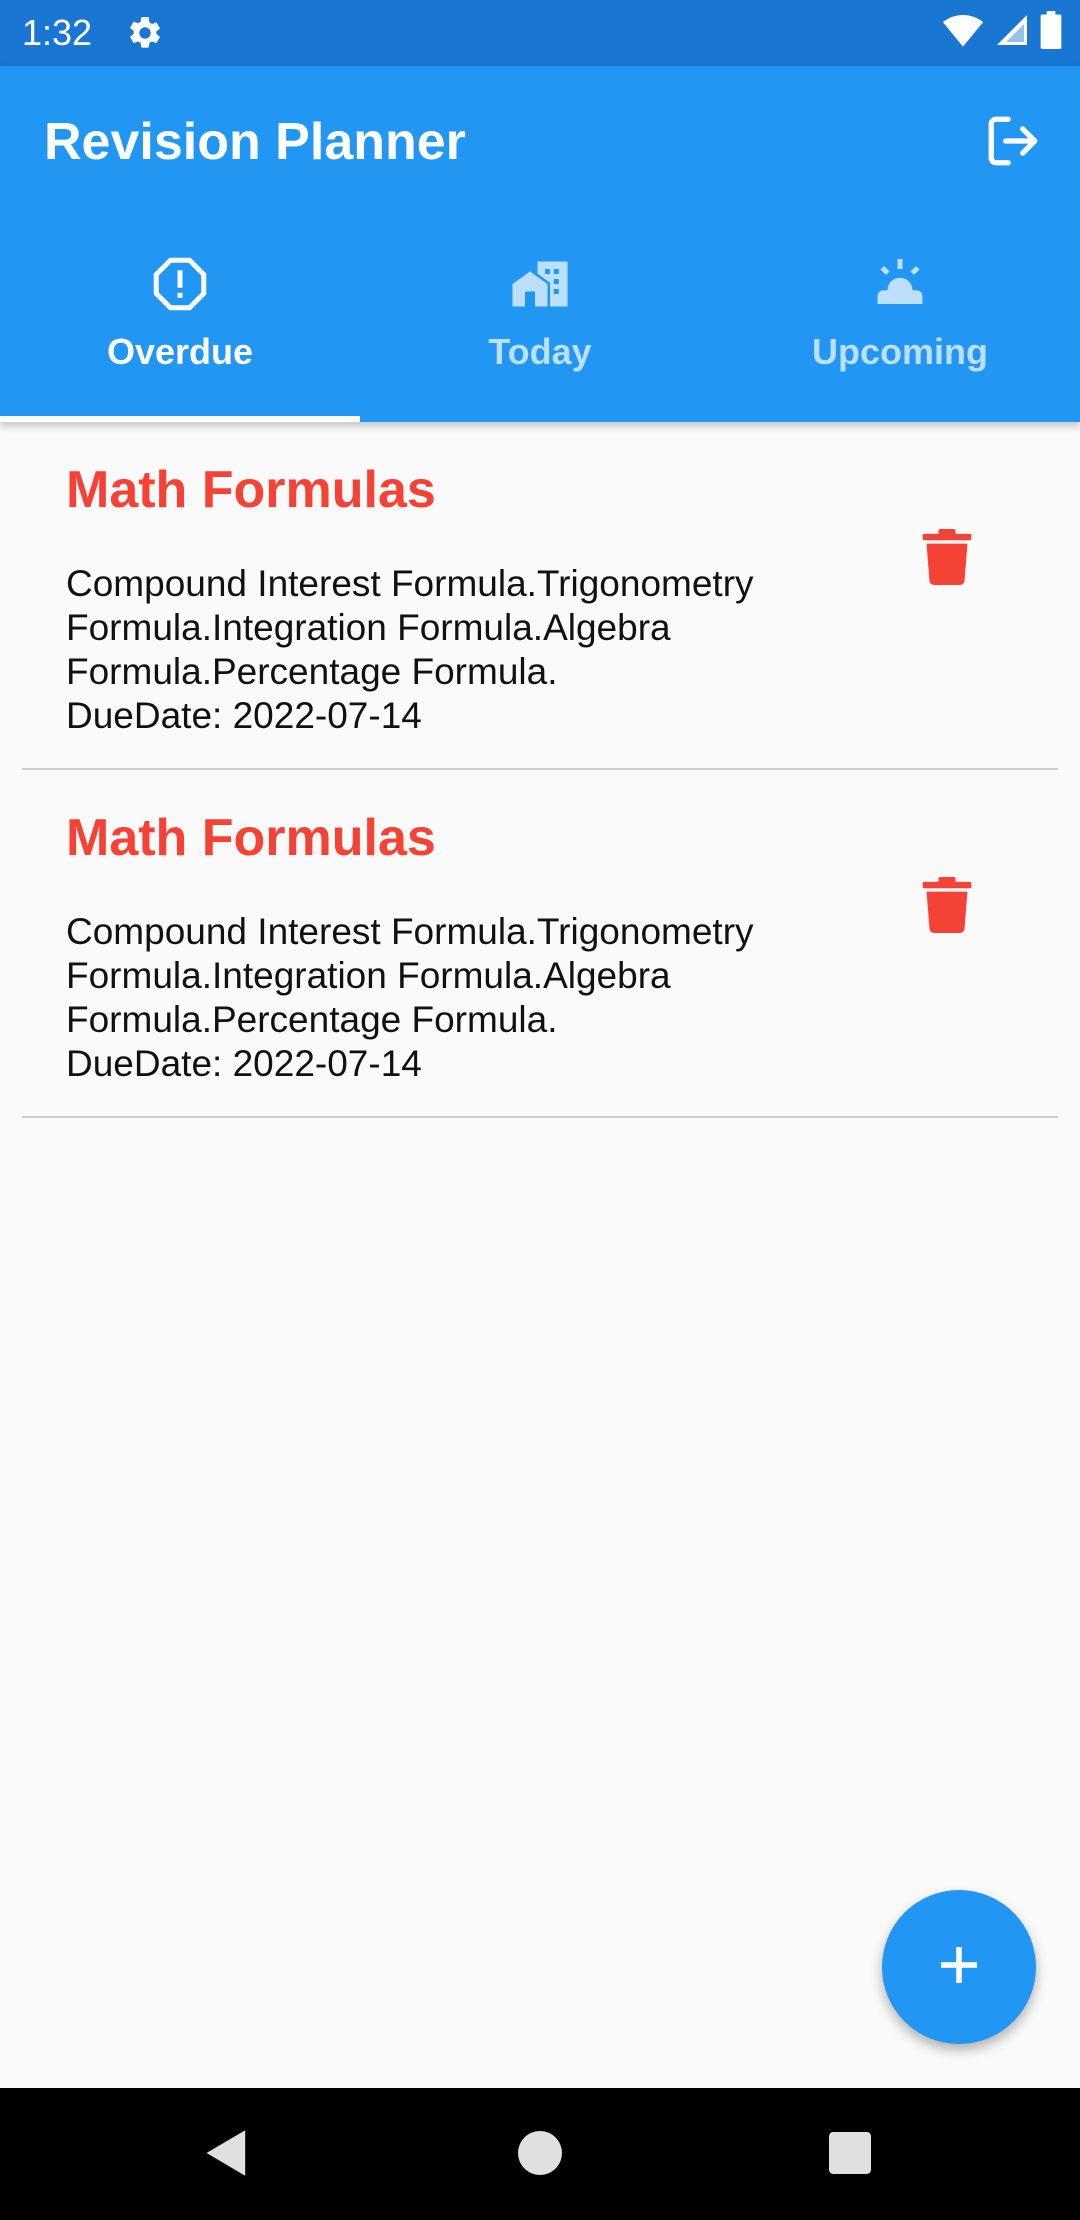 The image size is (1080, 2220). What do you see at coordinates (1012, 32) in the screenshot?
I see `signal-icon` at bounding box center [1012, 32].